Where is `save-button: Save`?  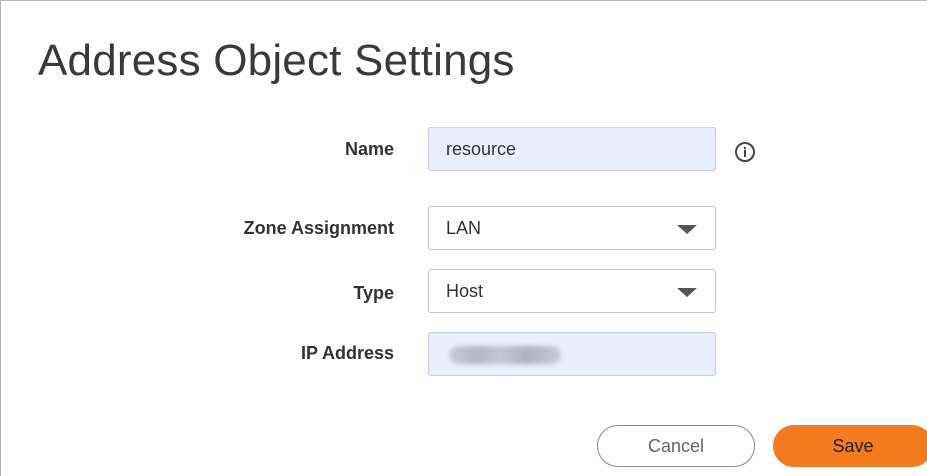 save-button: Save is located at coordinates (850, 446).